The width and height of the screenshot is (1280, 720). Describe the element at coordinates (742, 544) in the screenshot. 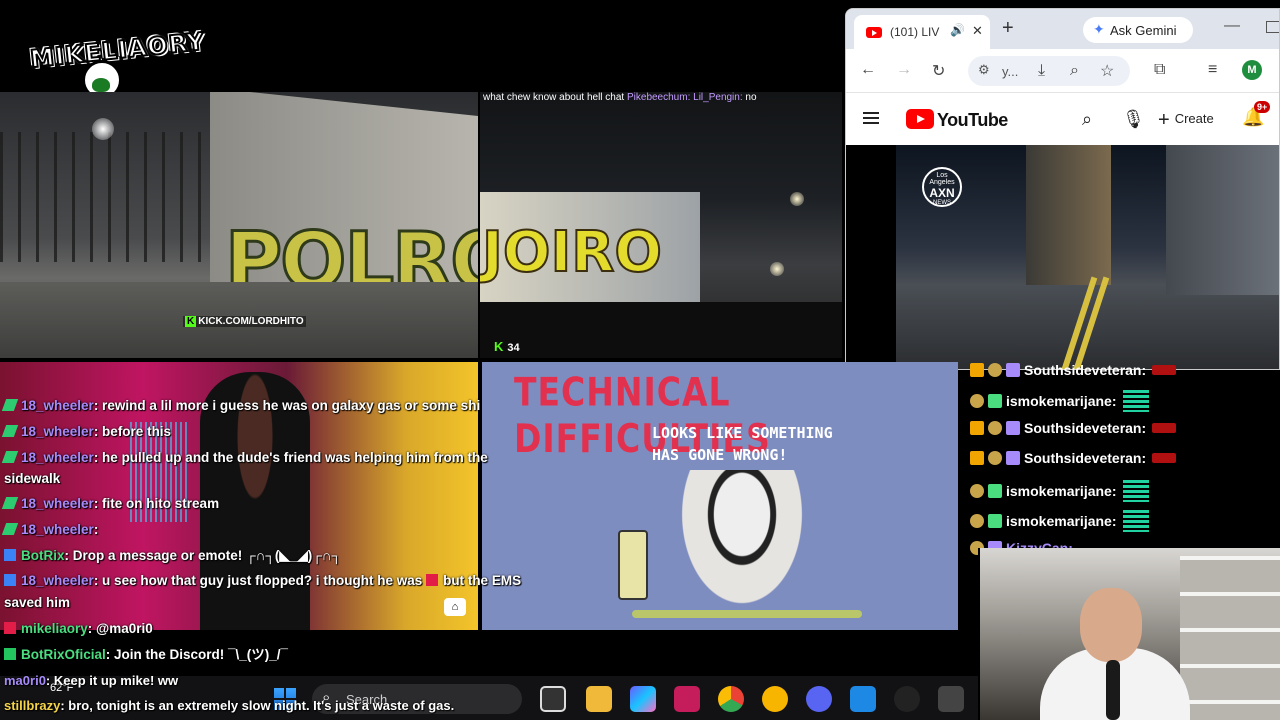

I see `dog-illustration` at that location.